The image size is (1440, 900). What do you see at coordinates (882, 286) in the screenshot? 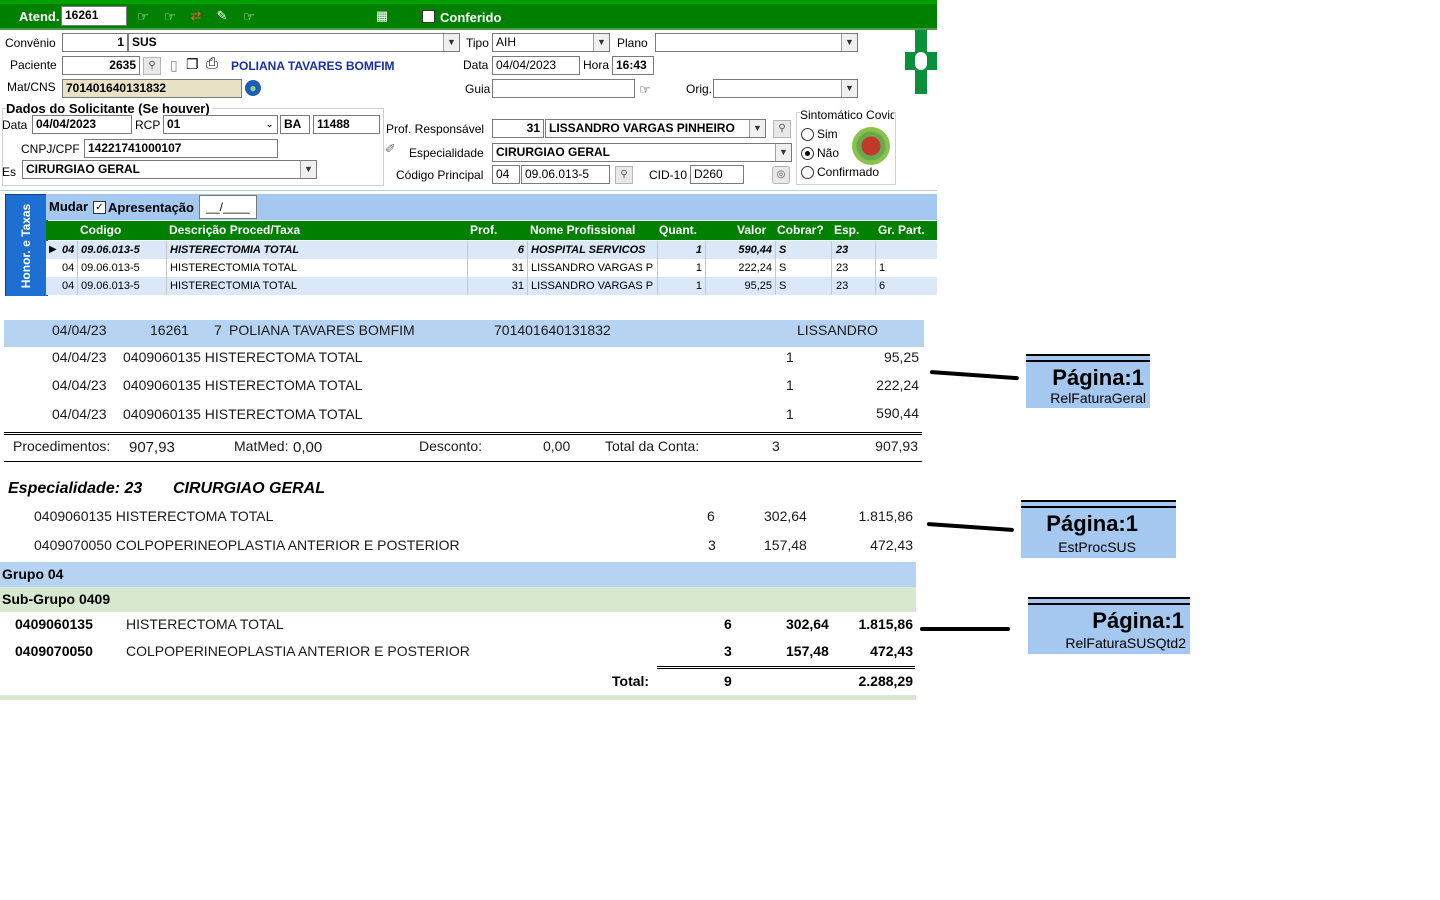
I see `cell-grpart: 6` at bounding box center [882, 286].